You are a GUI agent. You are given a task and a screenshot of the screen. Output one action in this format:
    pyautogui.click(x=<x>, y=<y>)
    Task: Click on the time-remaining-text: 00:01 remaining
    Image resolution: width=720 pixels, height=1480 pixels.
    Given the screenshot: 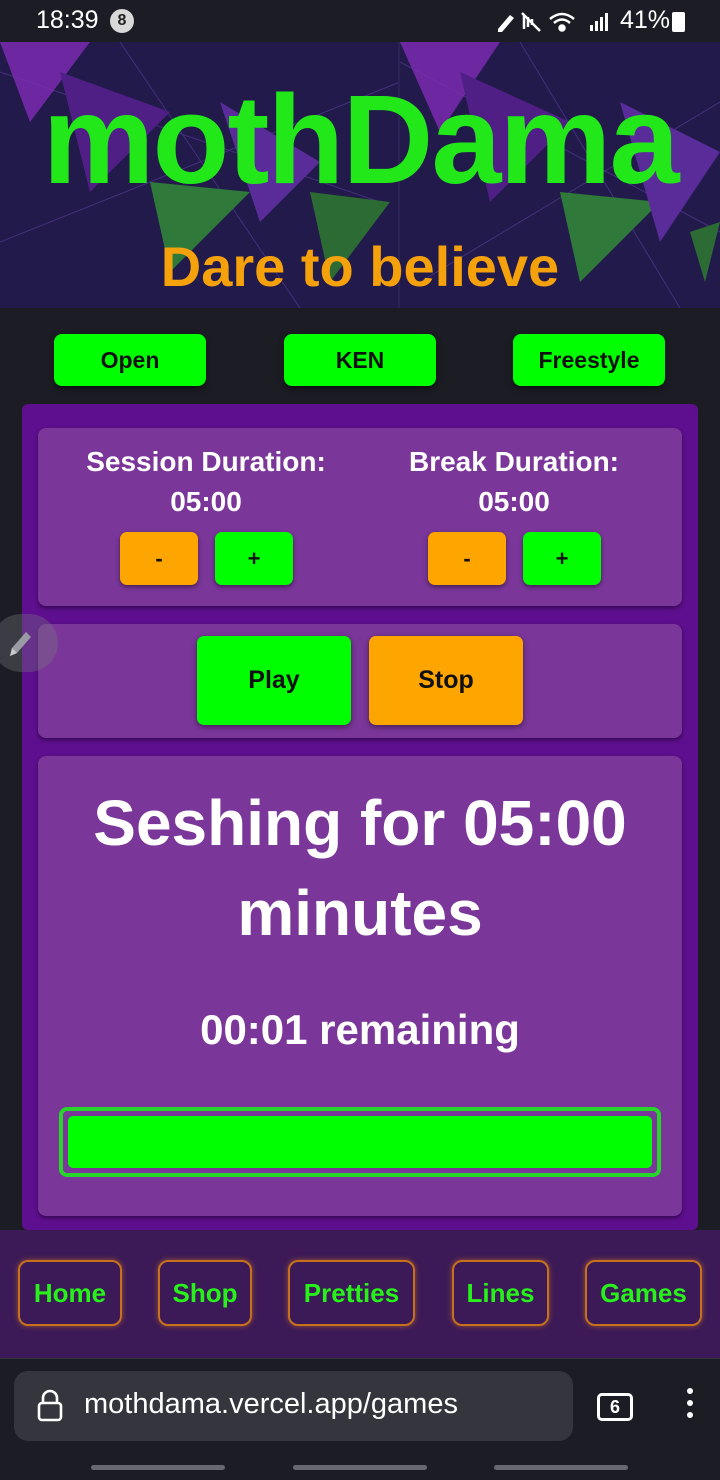 What is the action you would take?
    pyautogui.click(x=360, y=1029)
    